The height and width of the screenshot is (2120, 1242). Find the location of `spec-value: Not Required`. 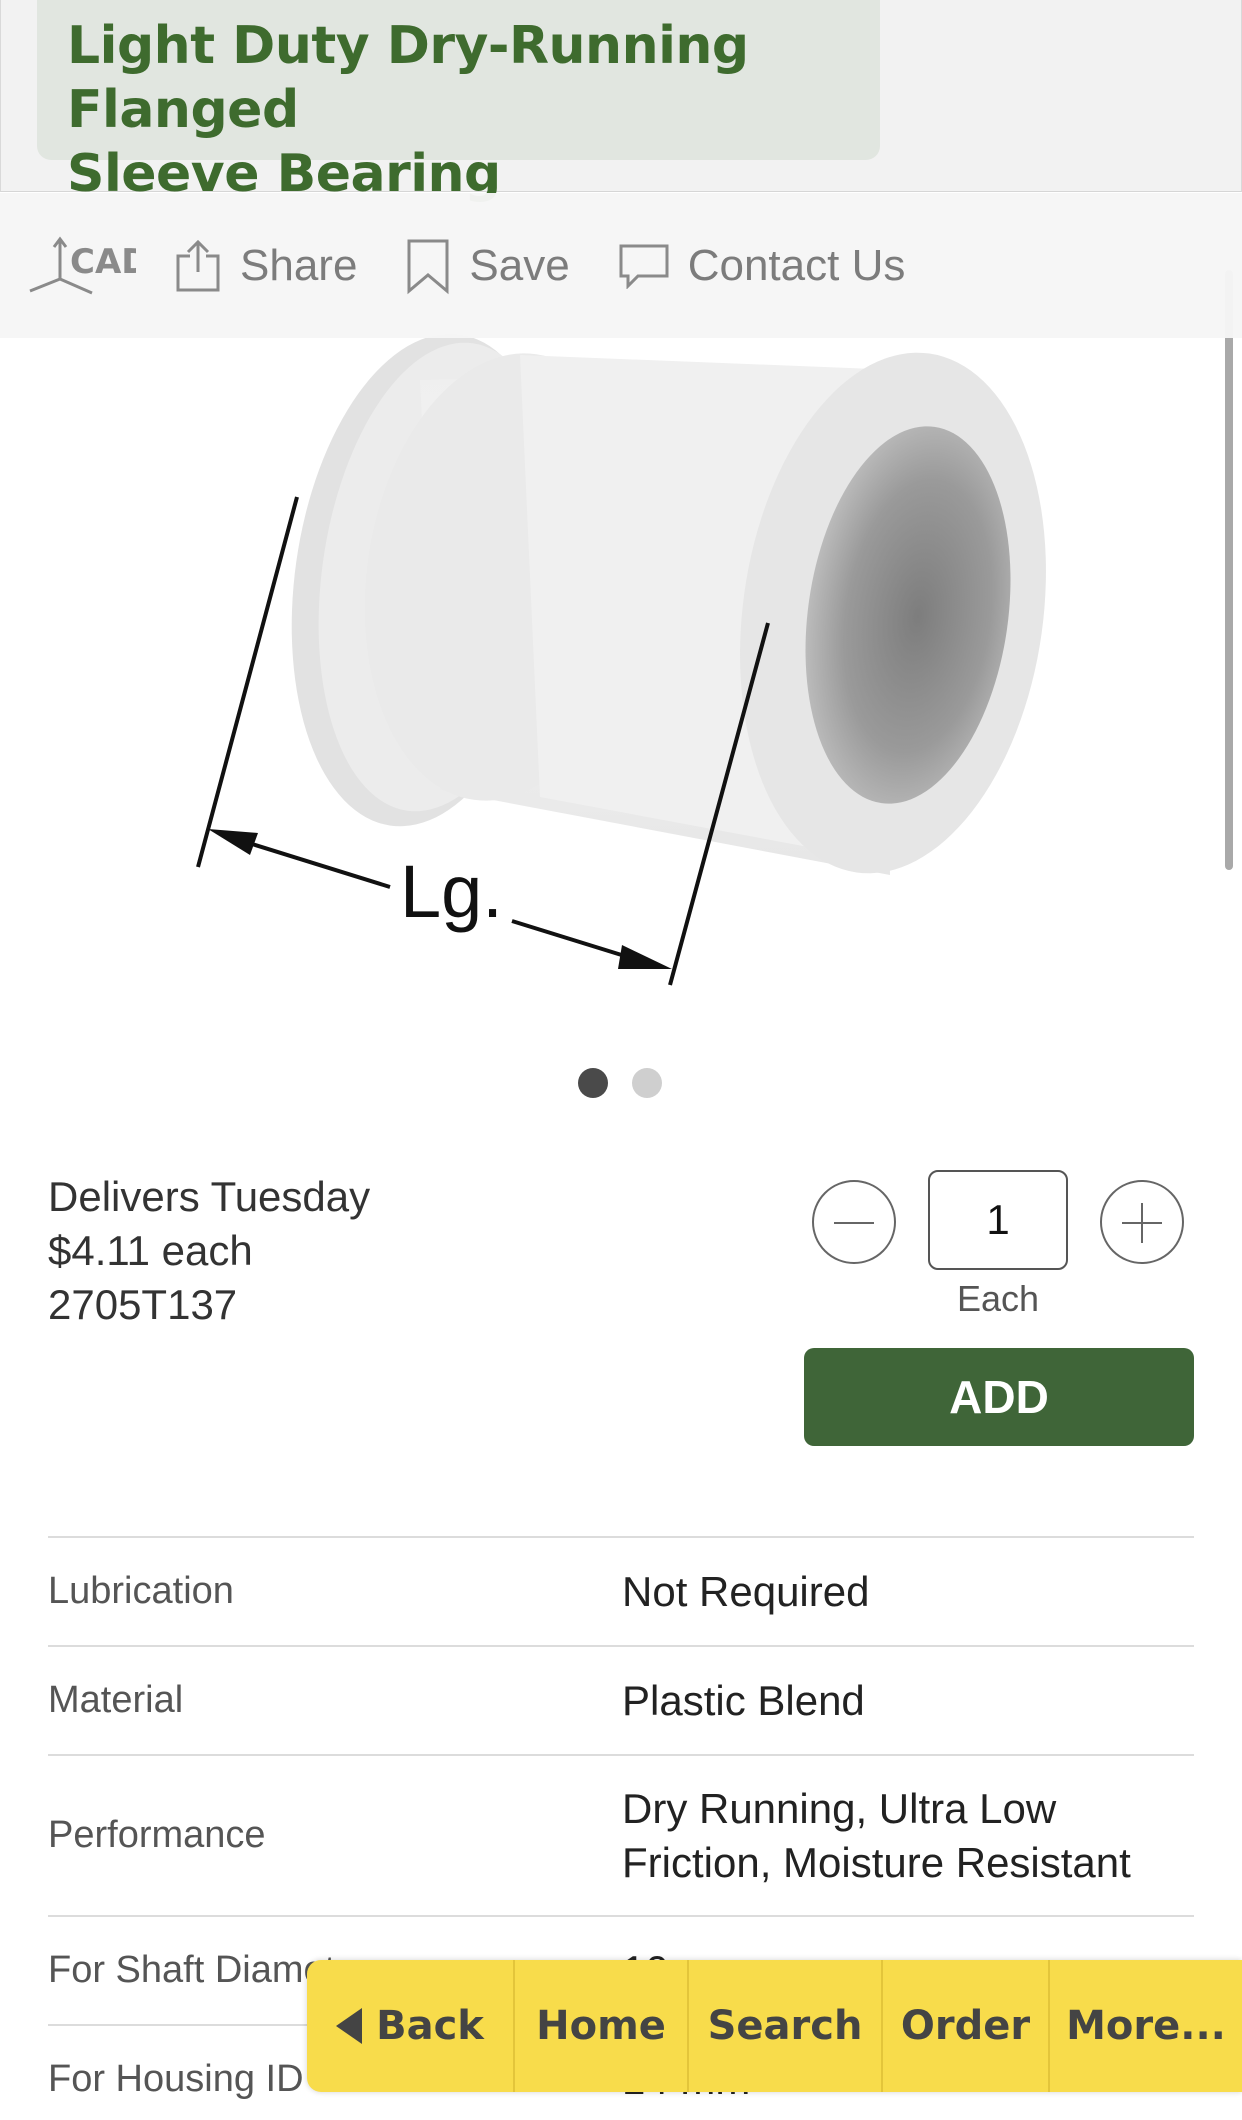

spec-value: Not Required is located at coordinates (746, 1591).